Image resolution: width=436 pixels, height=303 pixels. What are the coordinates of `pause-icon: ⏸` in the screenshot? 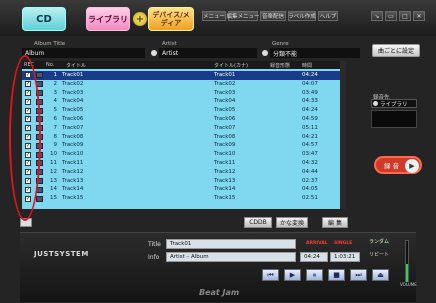 It's located at (314, 275).